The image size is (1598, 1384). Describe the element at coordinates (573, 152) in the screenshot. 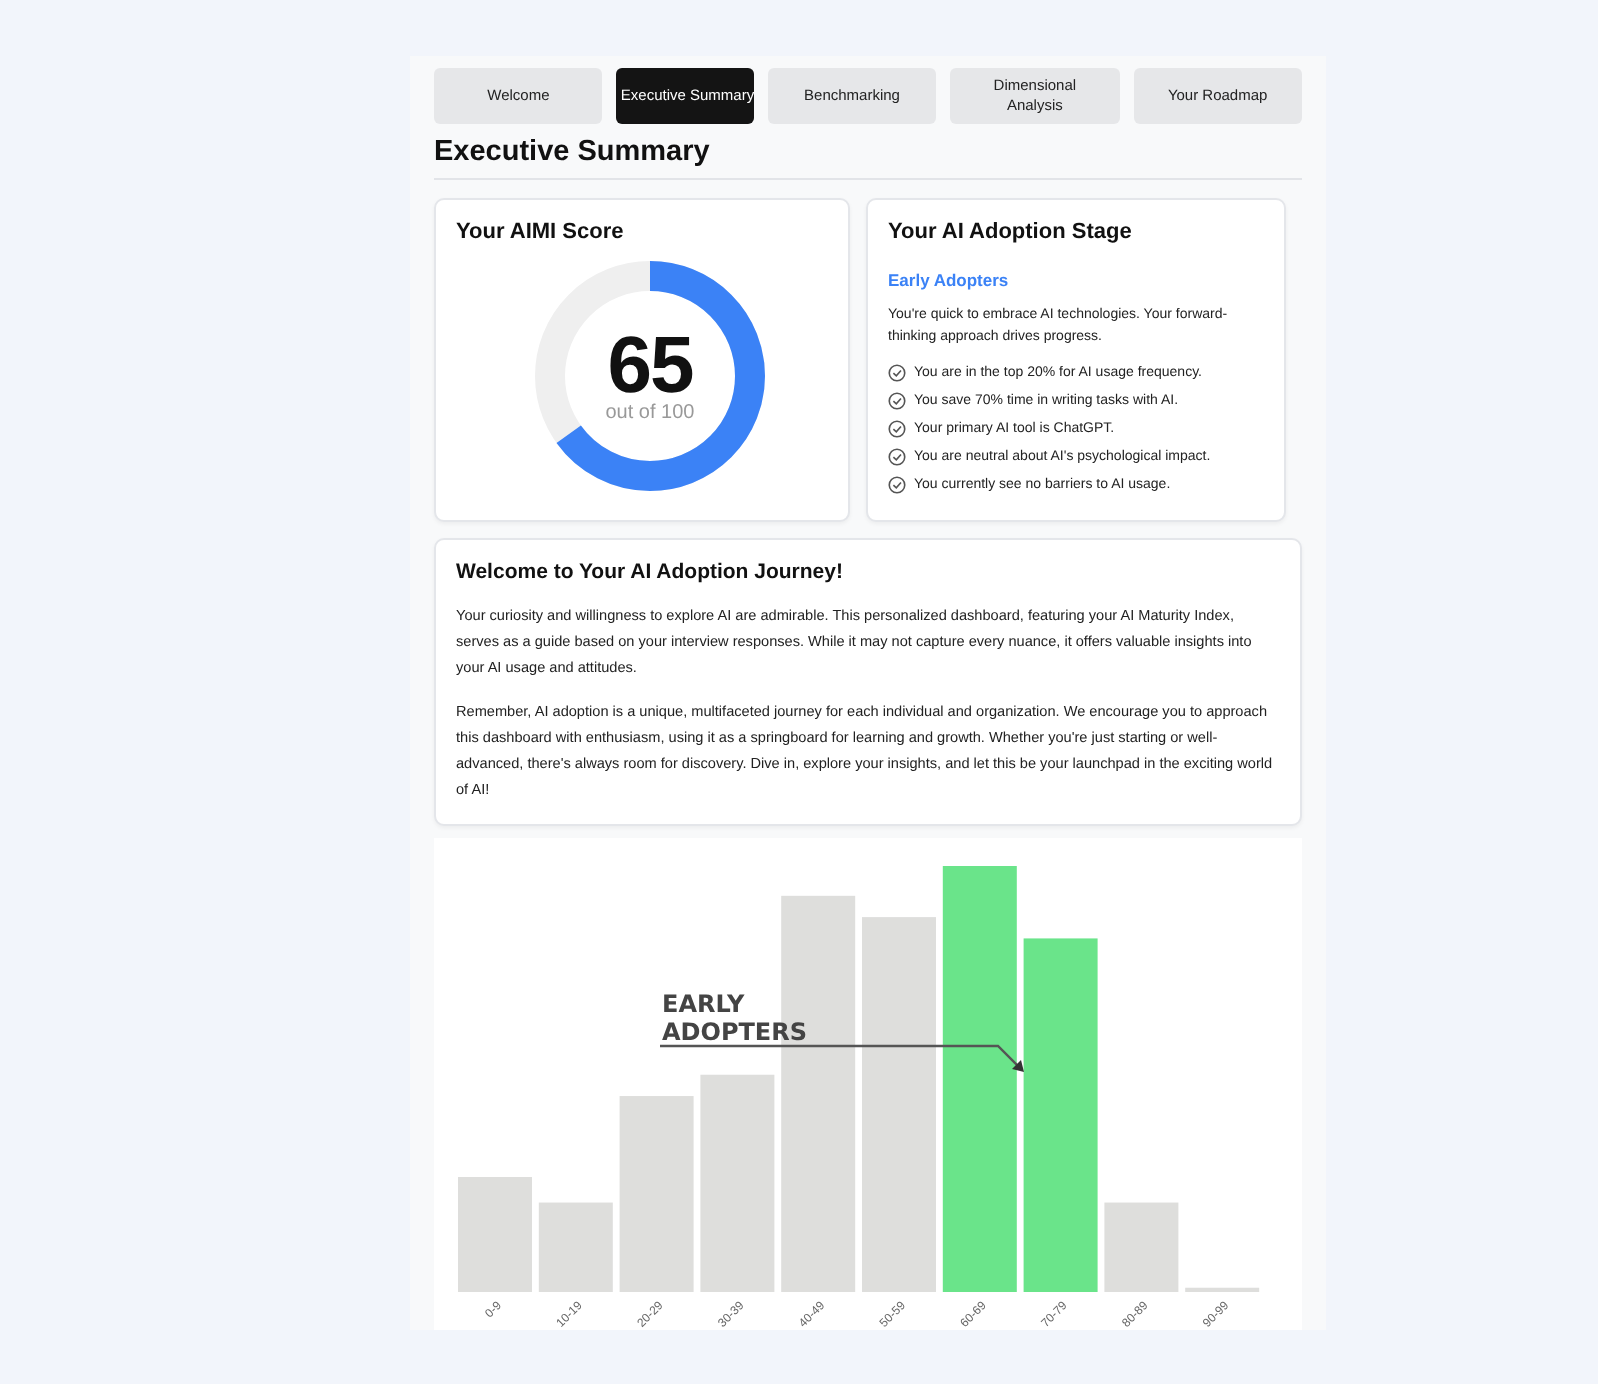

I see `page-heading: Executive Summary` at that location.